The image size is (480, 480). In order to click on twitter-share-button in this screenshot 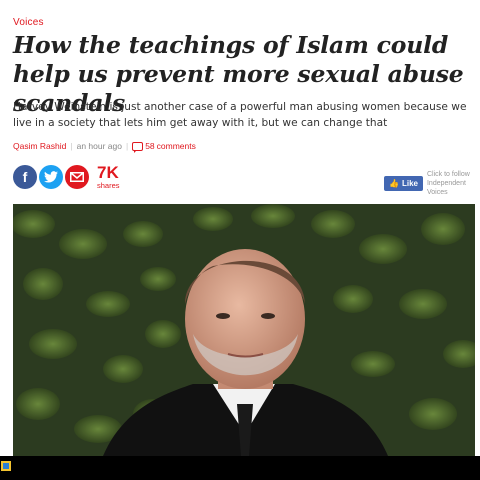, I will do `click(51, 176)`.